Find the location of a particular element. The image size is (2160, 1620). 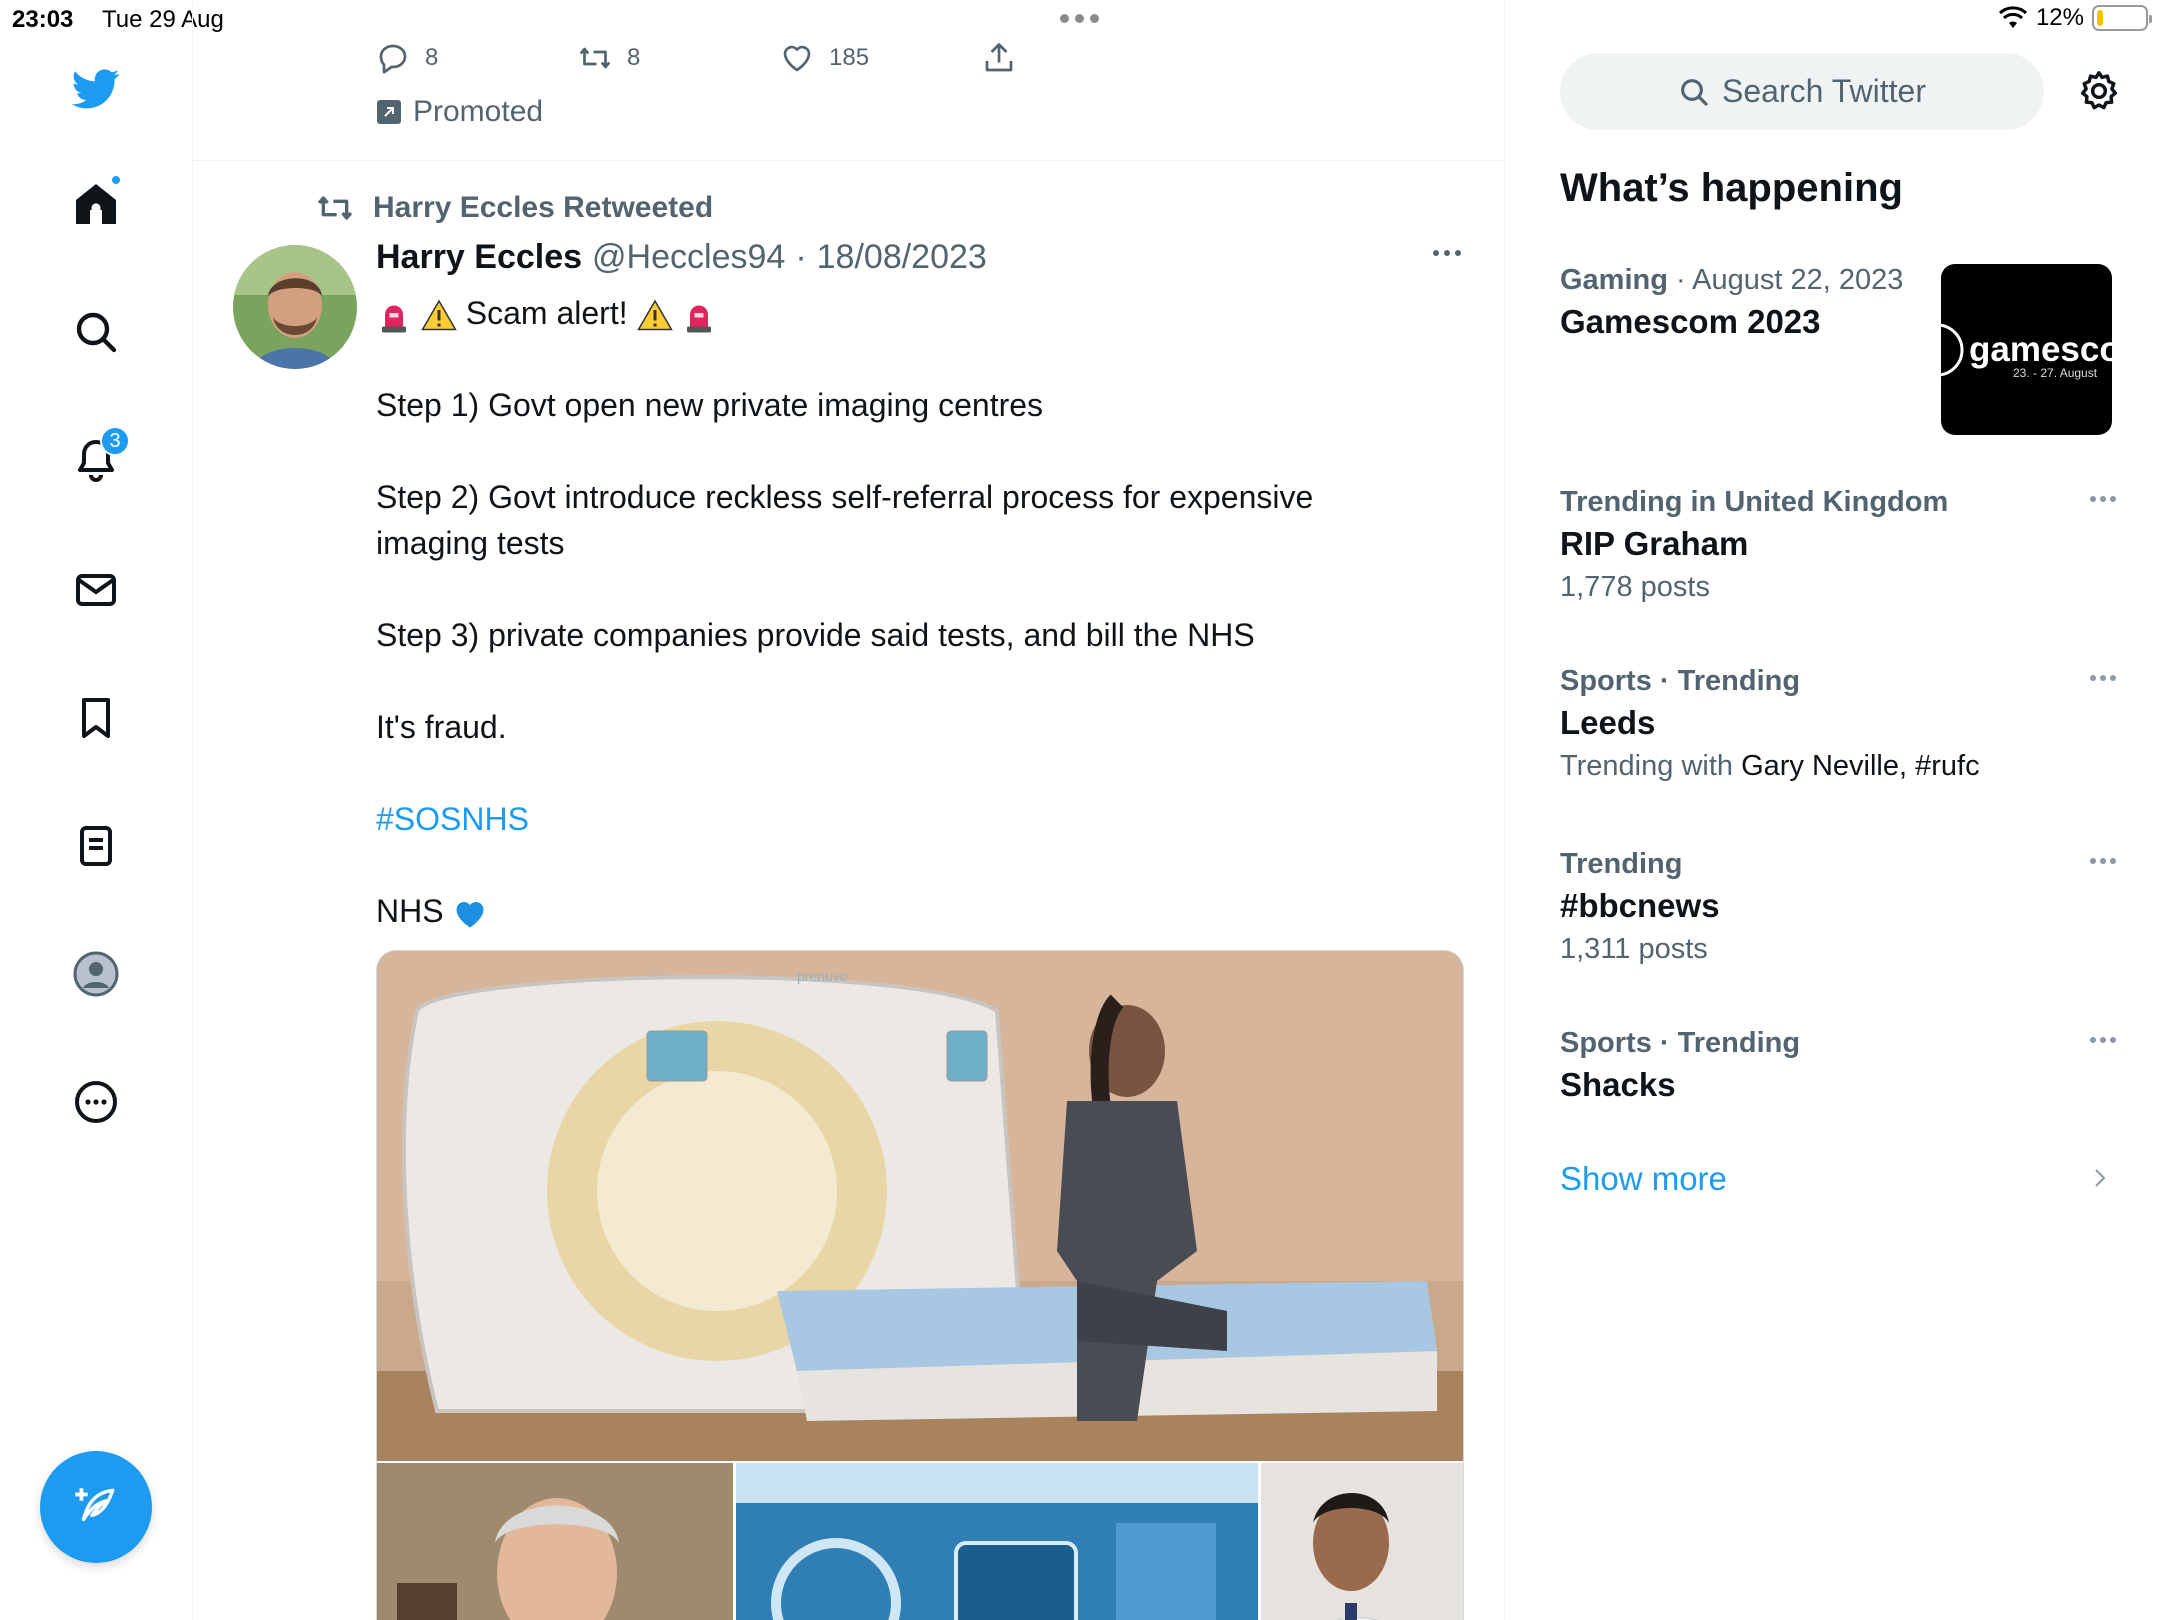

author-handle: @Heccles94 is located at coordinates (688, 257).